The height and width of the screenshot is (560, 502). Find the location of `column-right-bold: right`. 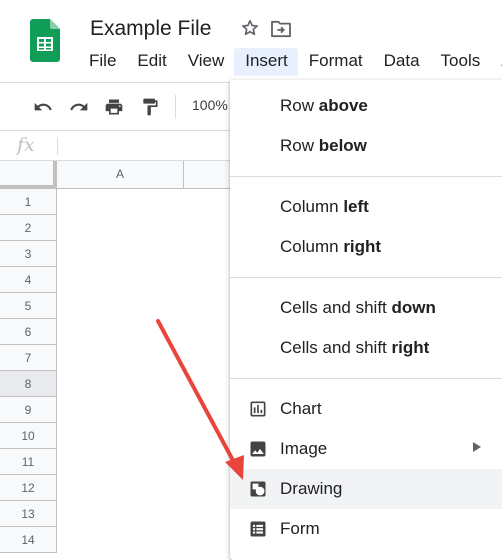

column-right-bold: right is located at coordinates (362, 246).